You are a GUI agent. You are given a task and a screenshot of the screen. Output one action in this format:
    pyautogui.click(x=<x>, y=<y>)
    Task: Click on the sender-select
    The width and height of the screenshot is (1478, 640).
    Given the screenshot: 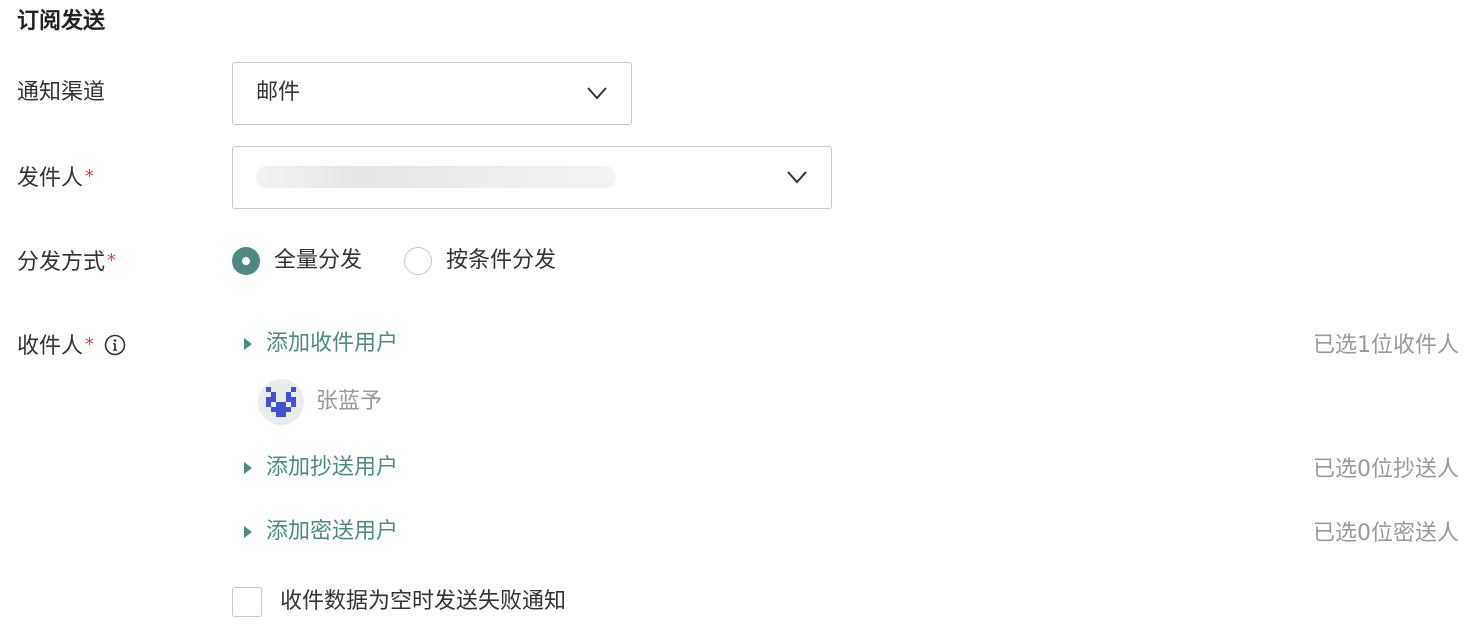 What is the action you would take?
    pyautogui.click(x=532, y=177)
    